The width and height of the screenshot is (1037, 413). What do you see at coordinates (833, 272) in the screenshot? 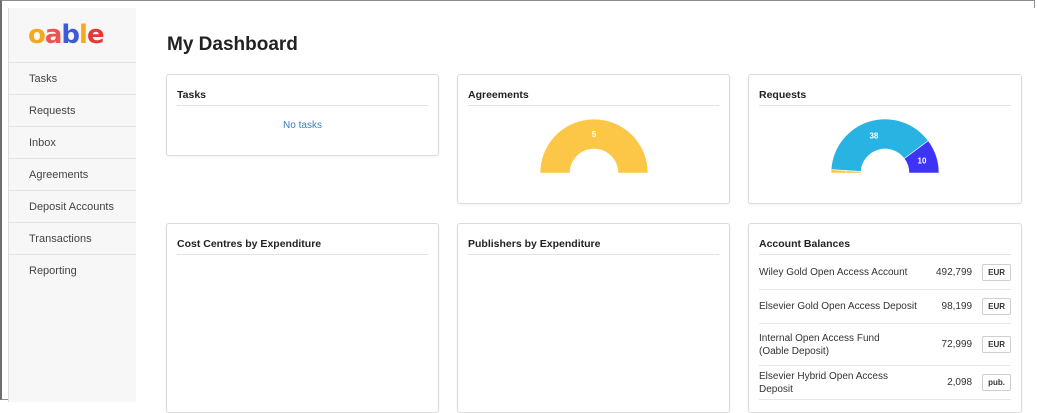
I see `account-name: Wiley Gold Open Access Account` at bounding box center [833, 272].